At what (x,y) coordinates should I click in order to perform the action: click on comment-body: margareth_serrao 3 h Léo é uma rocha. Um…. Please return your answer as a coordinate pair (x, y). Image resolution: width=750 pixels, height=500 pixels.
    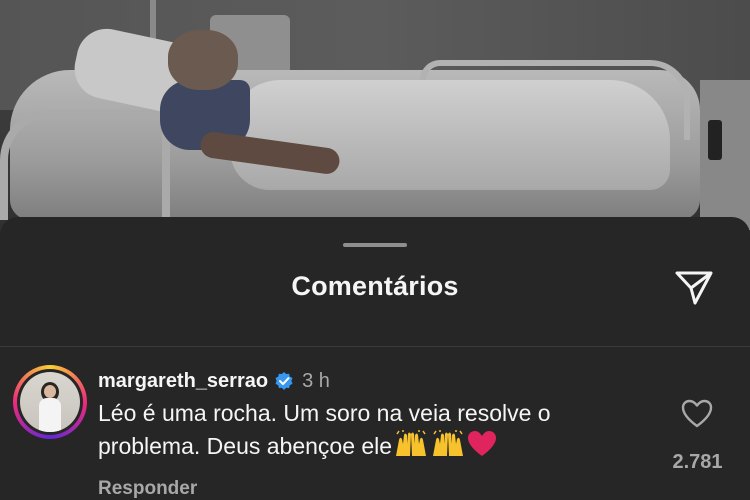
    Looking at the image, I should click on (378, 416).